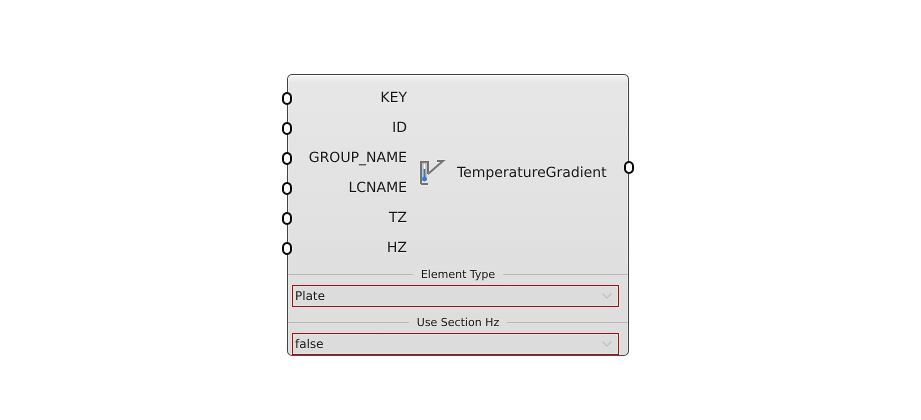 Image resolution: width=921 pixels, height=420 pixels. What do you see at coordinates (396, 248) in the screenshot?
I see `input-label: HZ` at bounding box center [396, 248].